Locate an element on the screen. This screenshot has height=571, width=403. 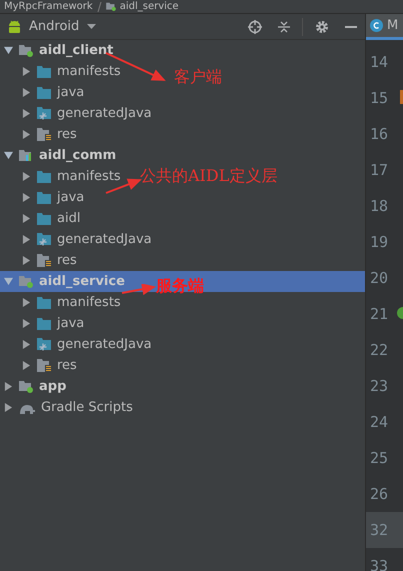
tree-item: Gradle Scripts is located at coordinates (68, 408).